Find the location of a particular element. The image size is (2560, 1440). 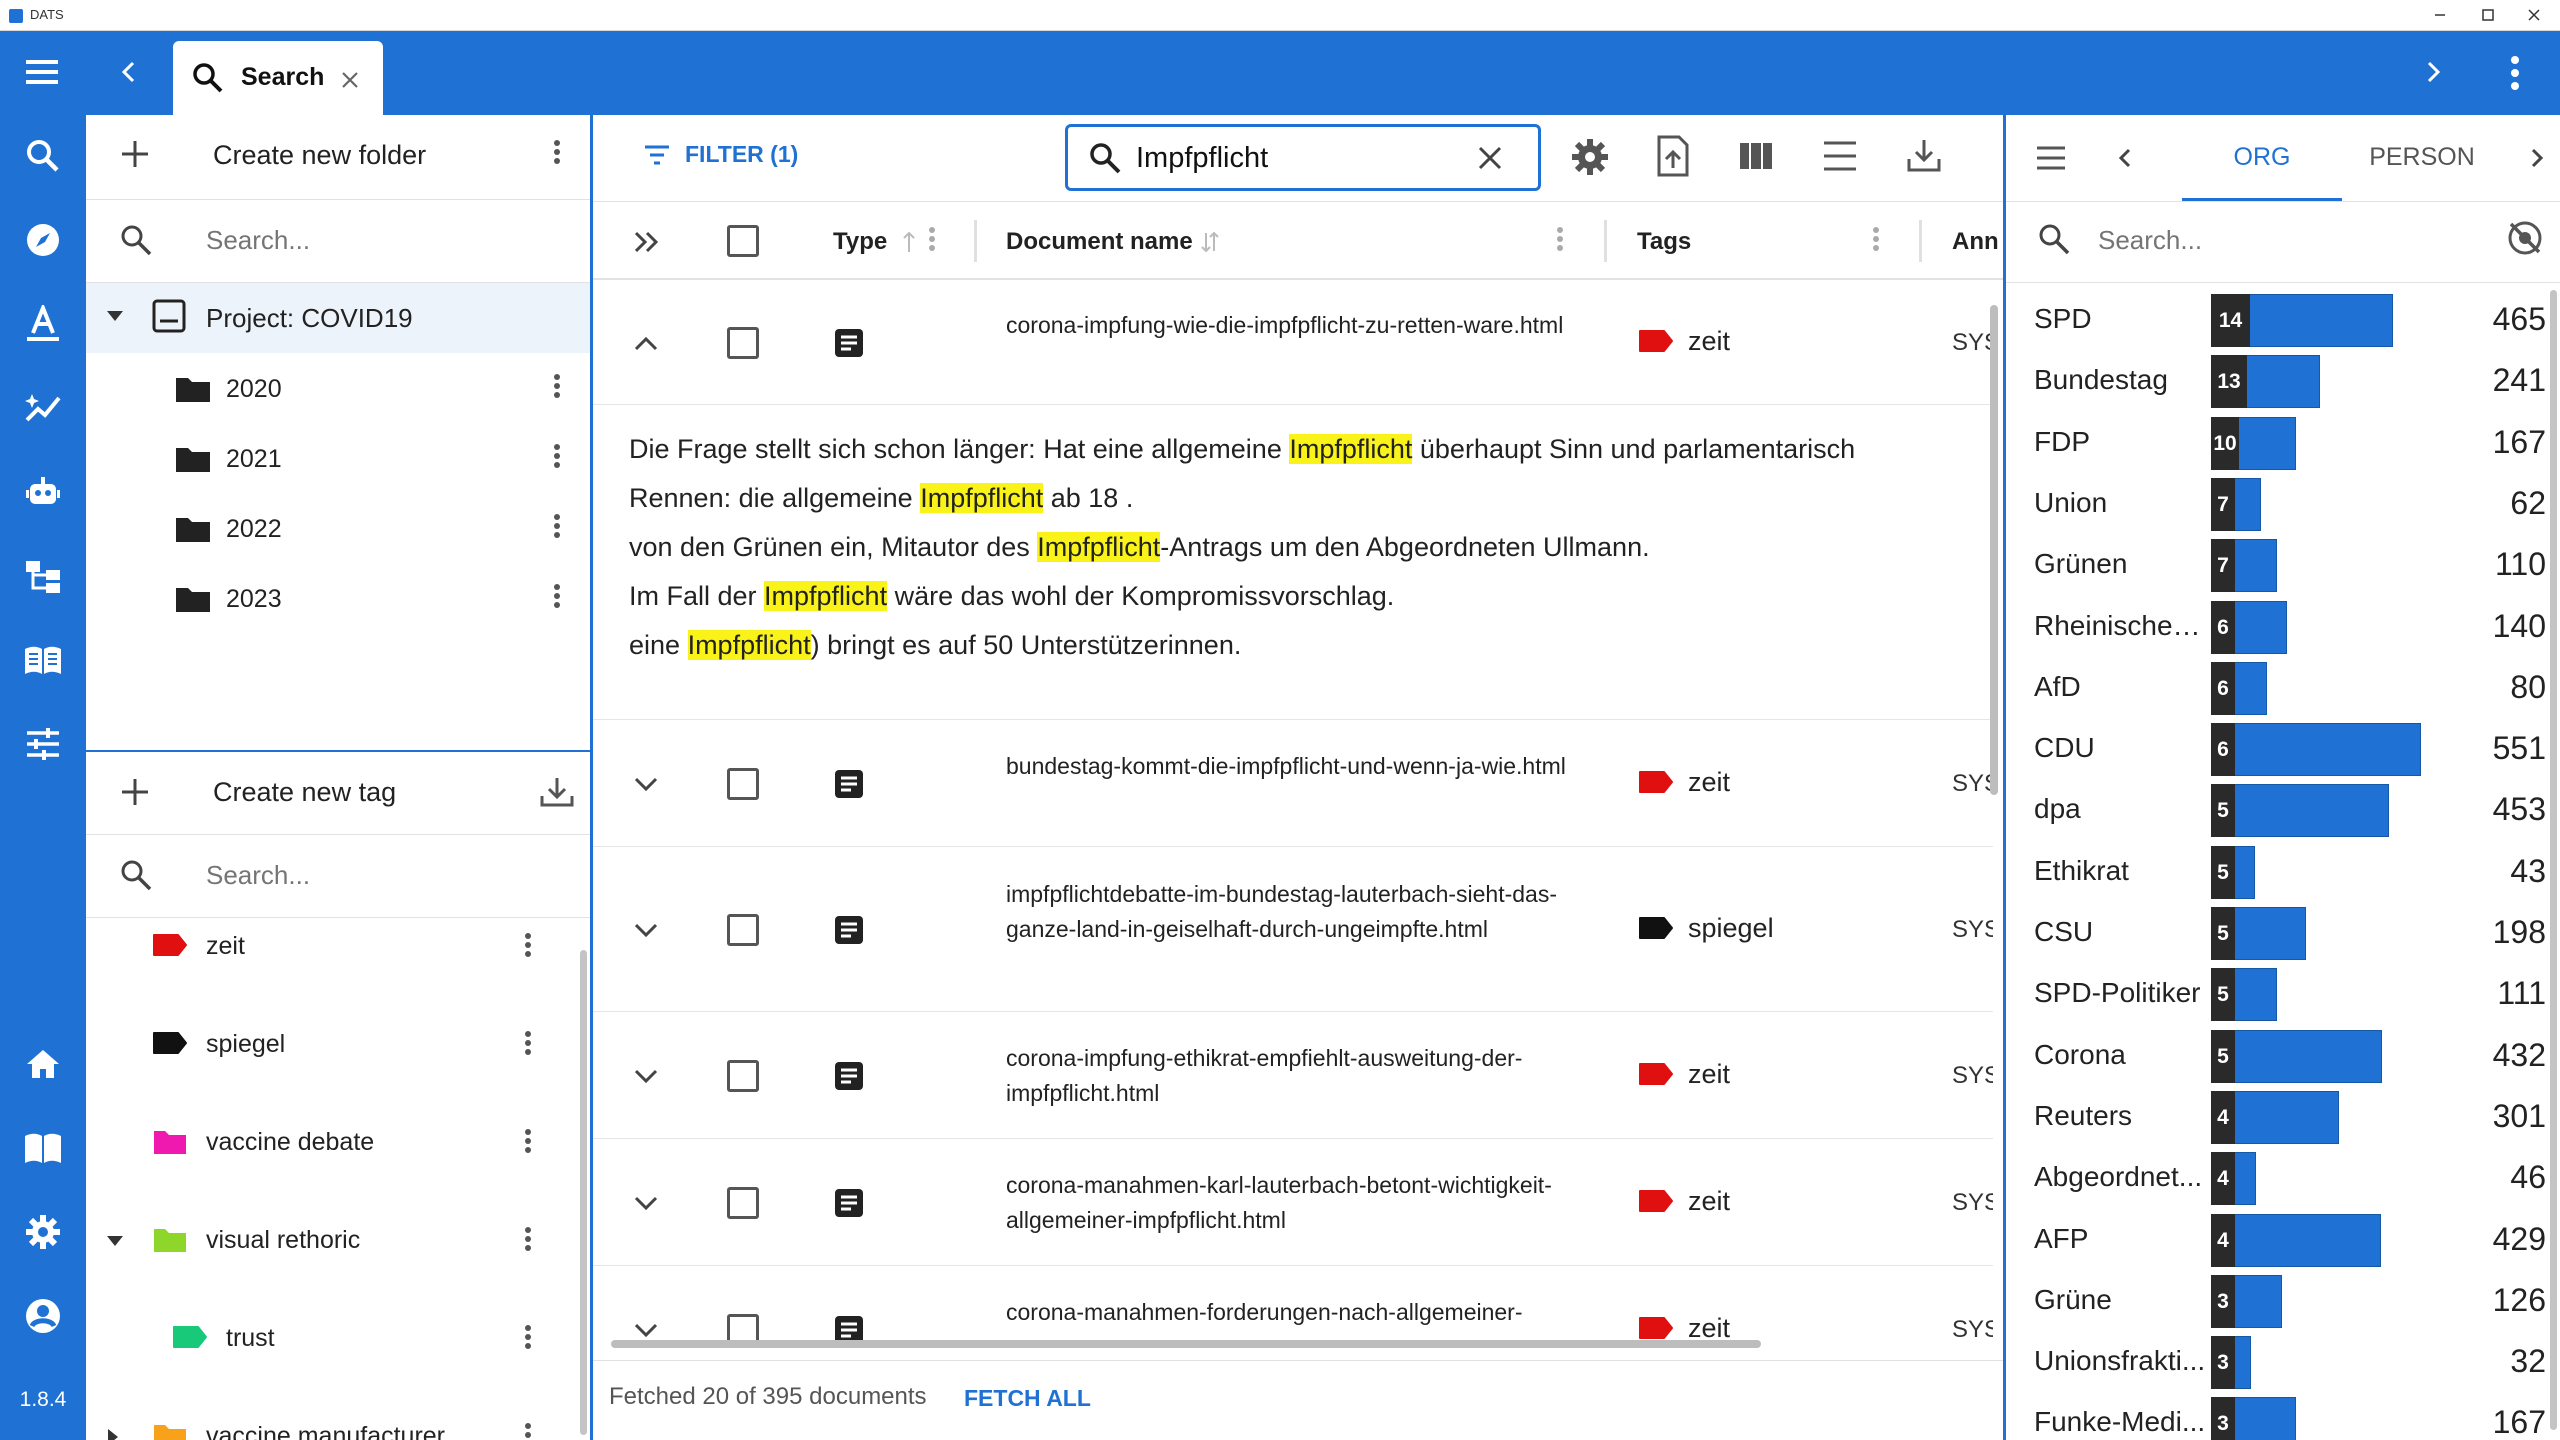

vertical-scroll-thumb is located at coordinates (1994, 550).